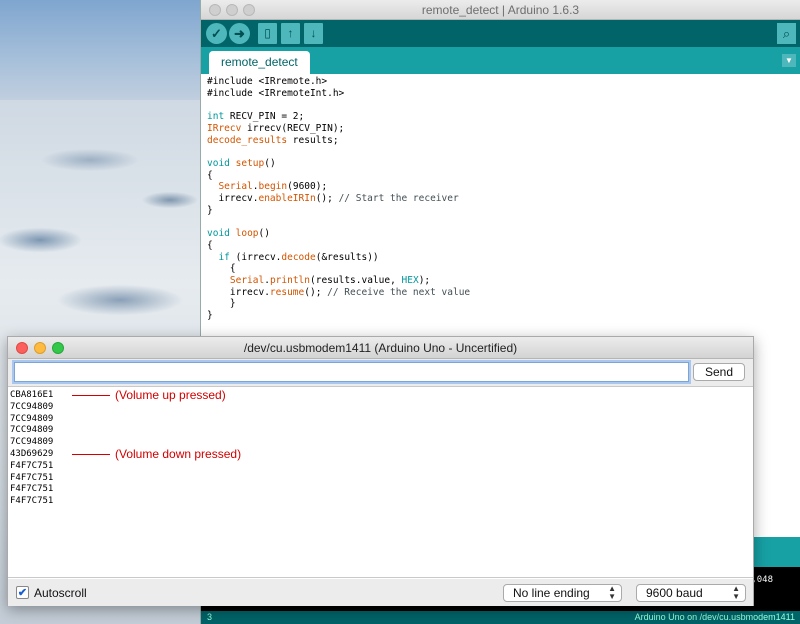 The image size is (800, 624). I want to click on autoscroll-label: Autoscroll, so click(60, 593).